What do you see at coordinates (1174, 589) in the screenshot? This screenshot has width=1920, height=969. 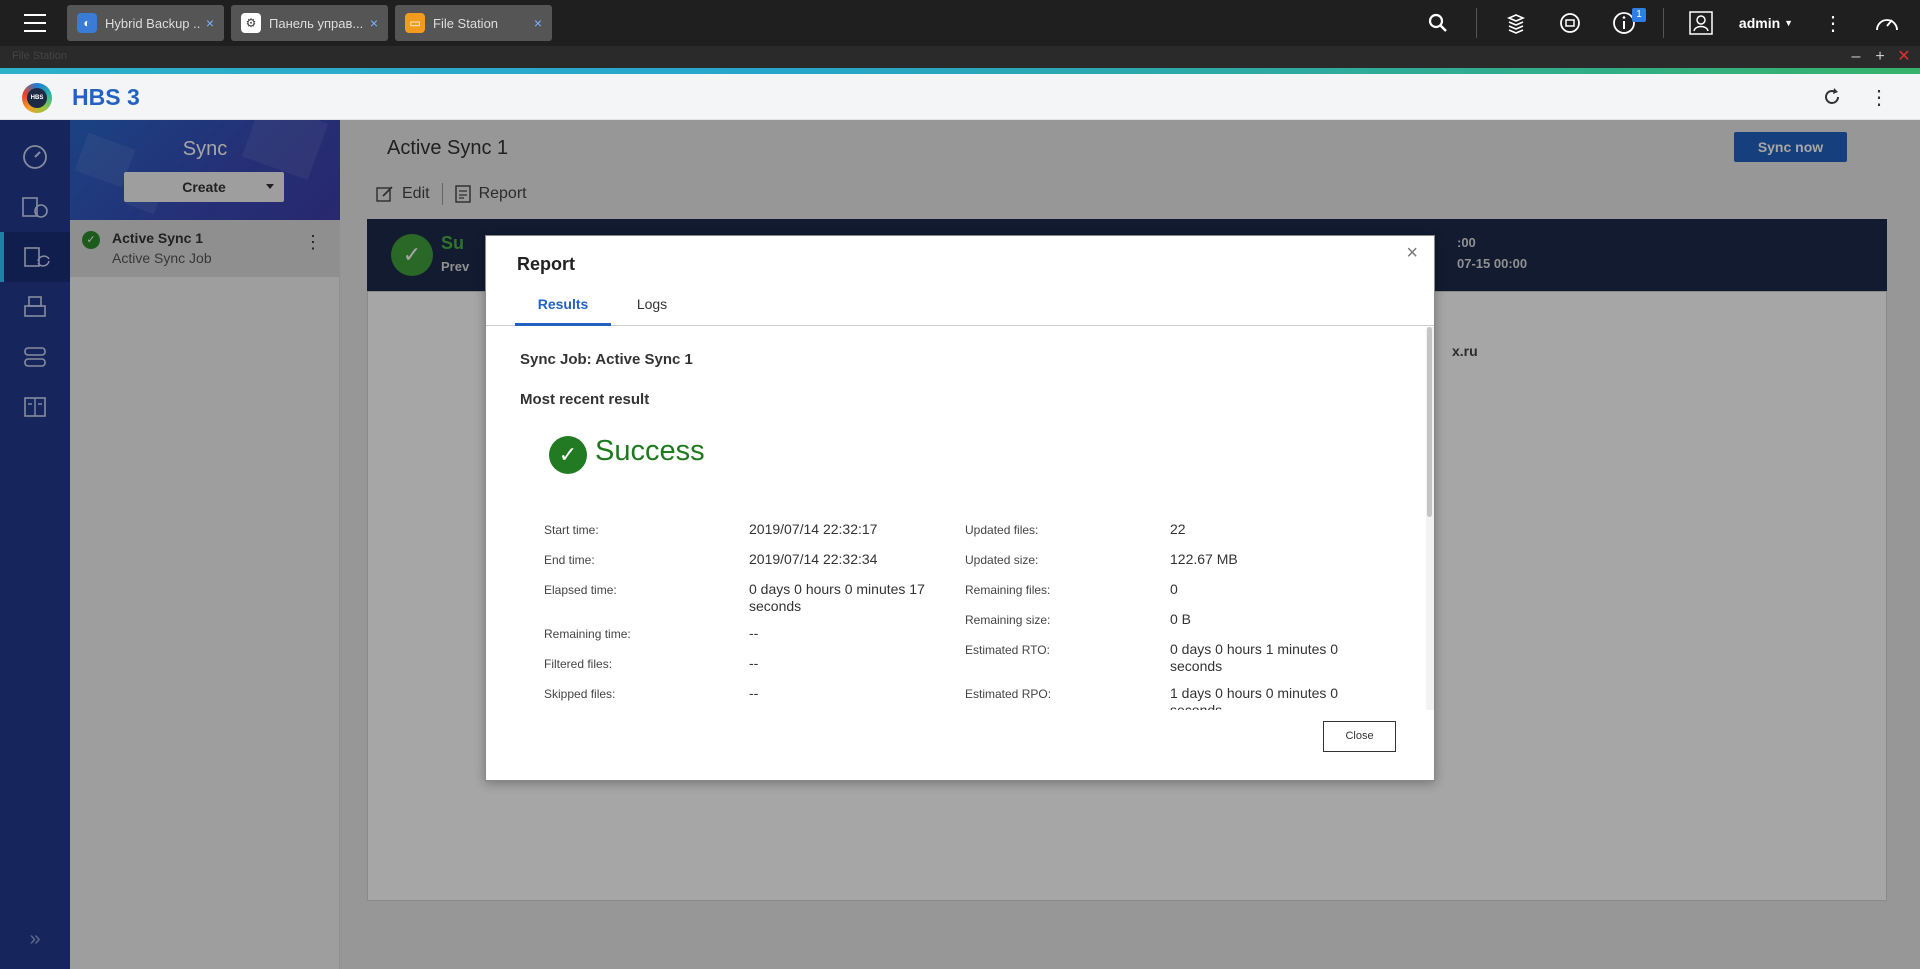 I see `remaining-files-value: 0` at bounding box center [1174, 589].